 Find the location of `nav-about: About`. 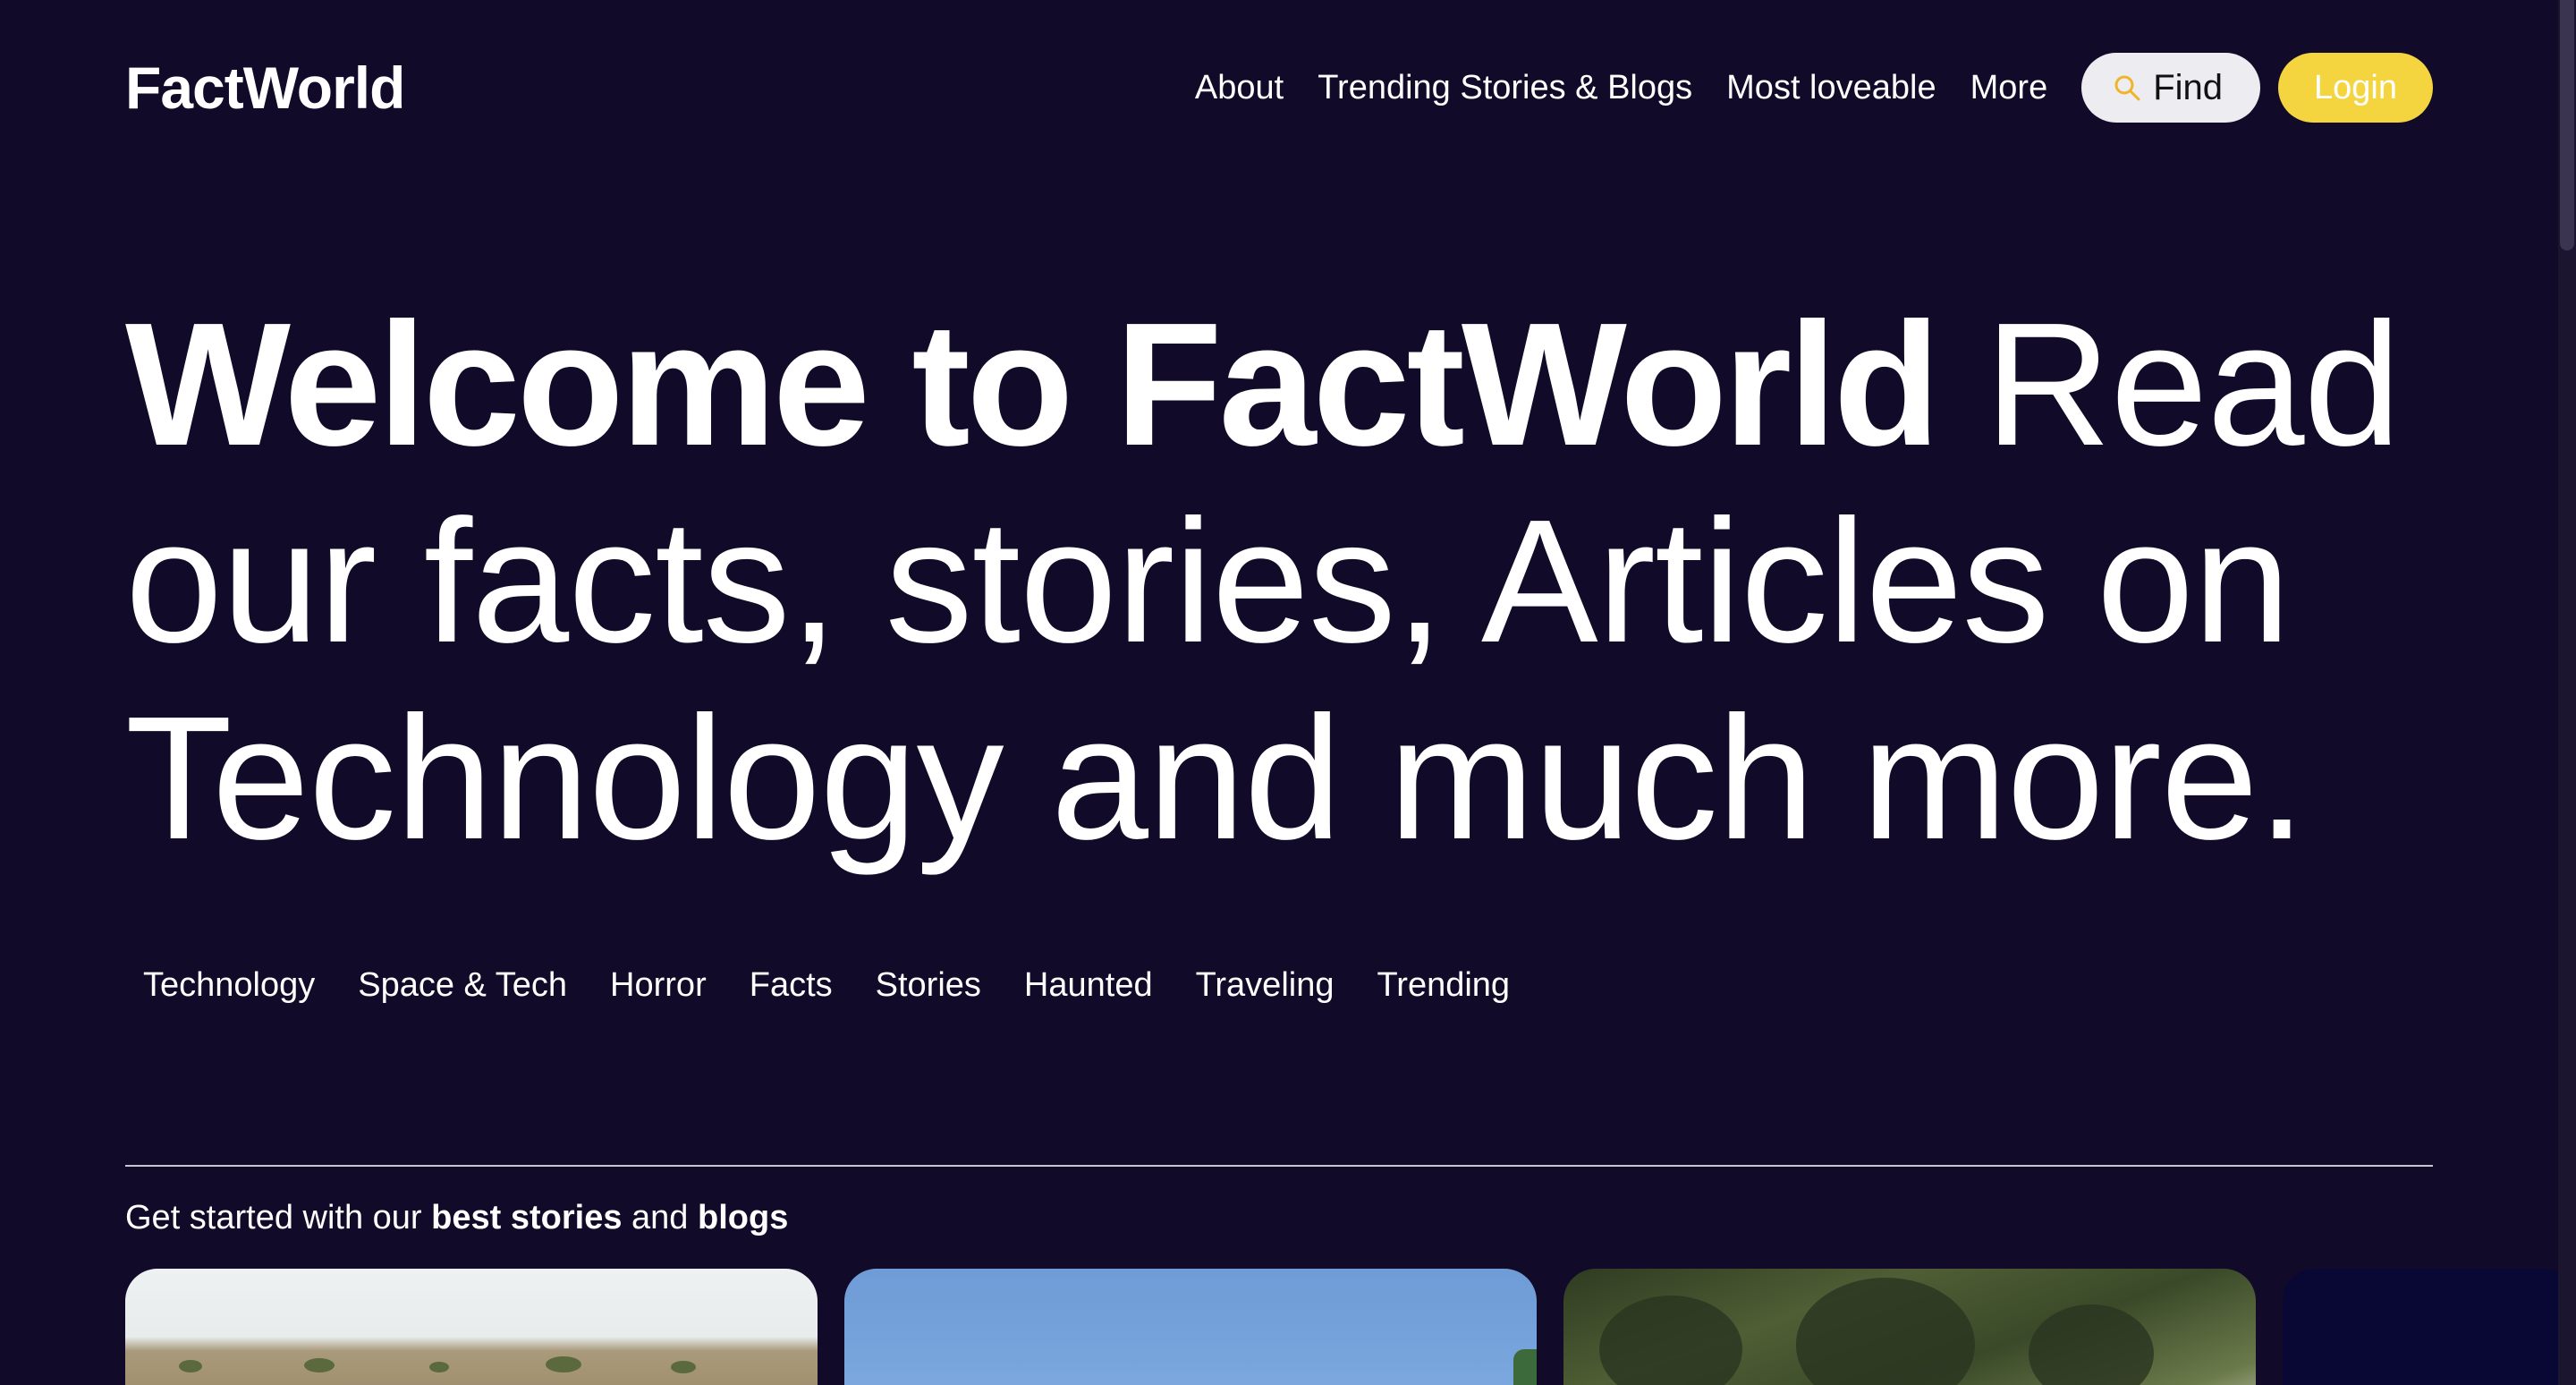

nav-about: About is located at coordinates (1239, 88).